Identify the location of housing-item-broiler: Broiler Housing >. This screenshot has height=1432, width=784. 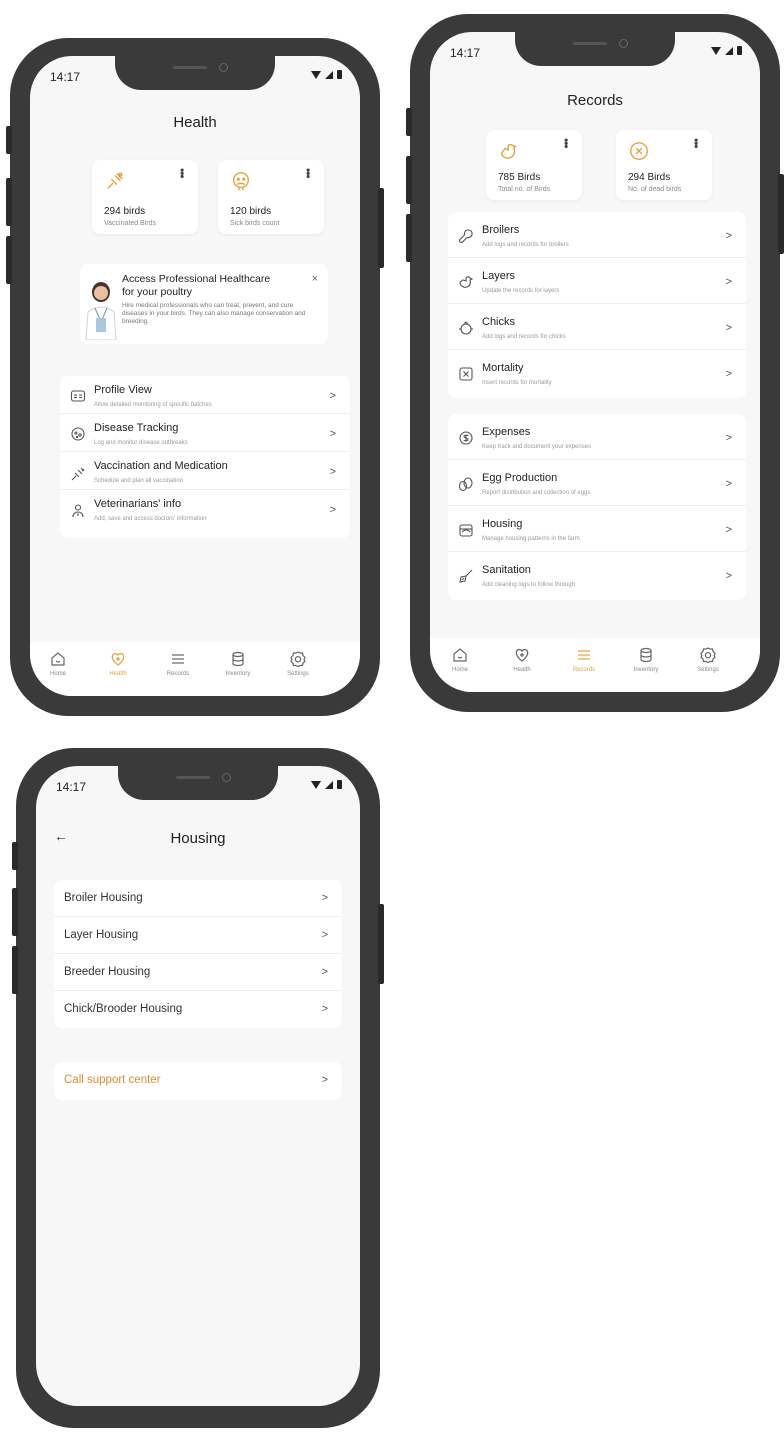
(198, 898).